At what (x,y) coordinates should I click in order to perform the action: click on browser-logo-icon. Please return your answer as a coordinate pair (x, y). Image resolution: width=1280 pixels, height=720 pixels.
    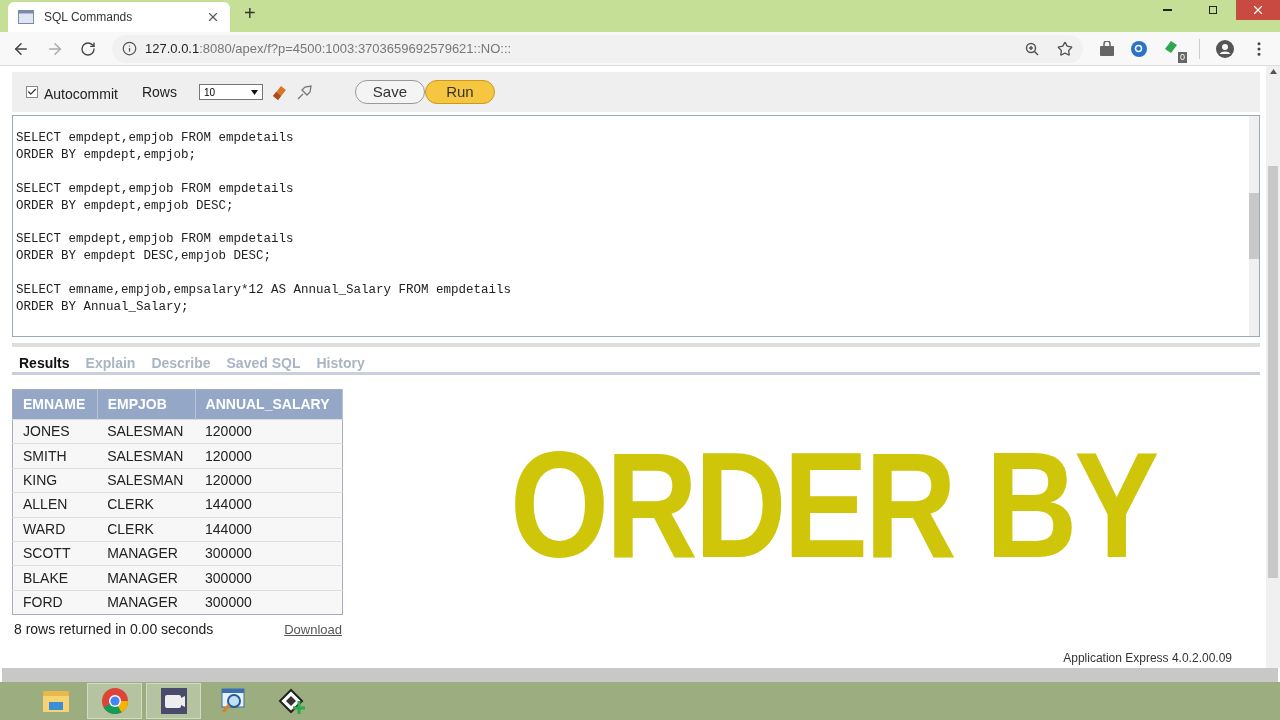
    Looking at the image, I should click on (114, 701).